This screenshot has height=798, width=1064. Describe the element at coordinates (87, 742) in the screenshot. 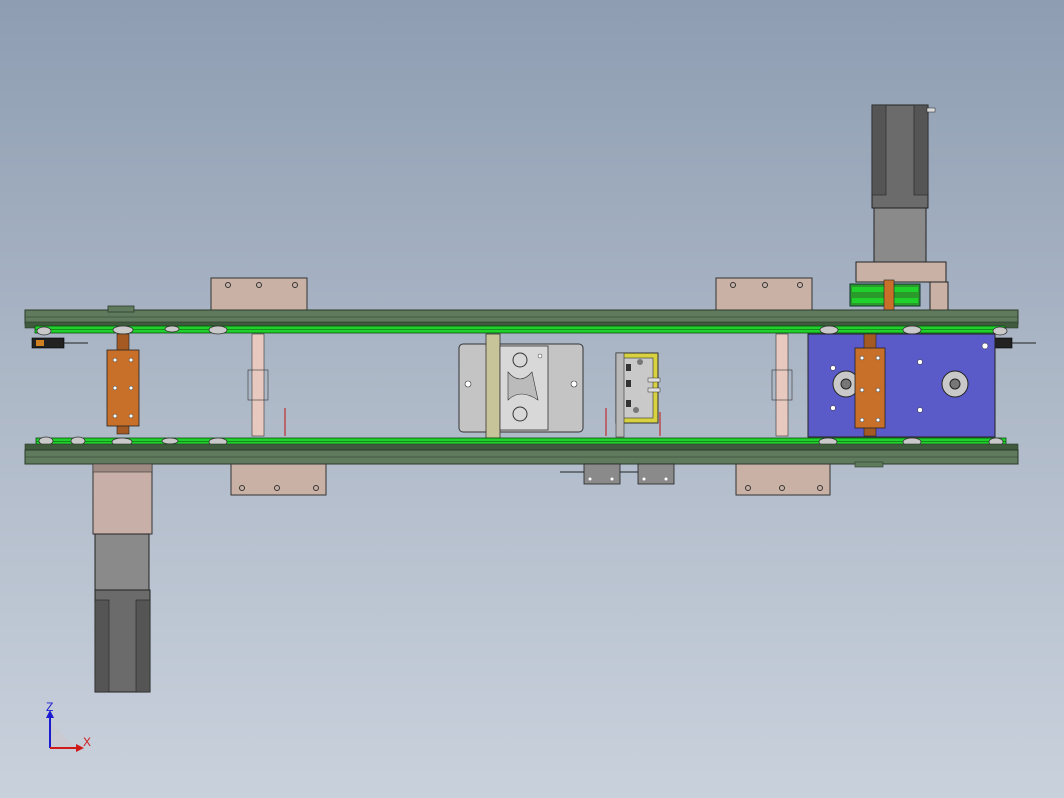

I see `axis-x-label: X` at that location.